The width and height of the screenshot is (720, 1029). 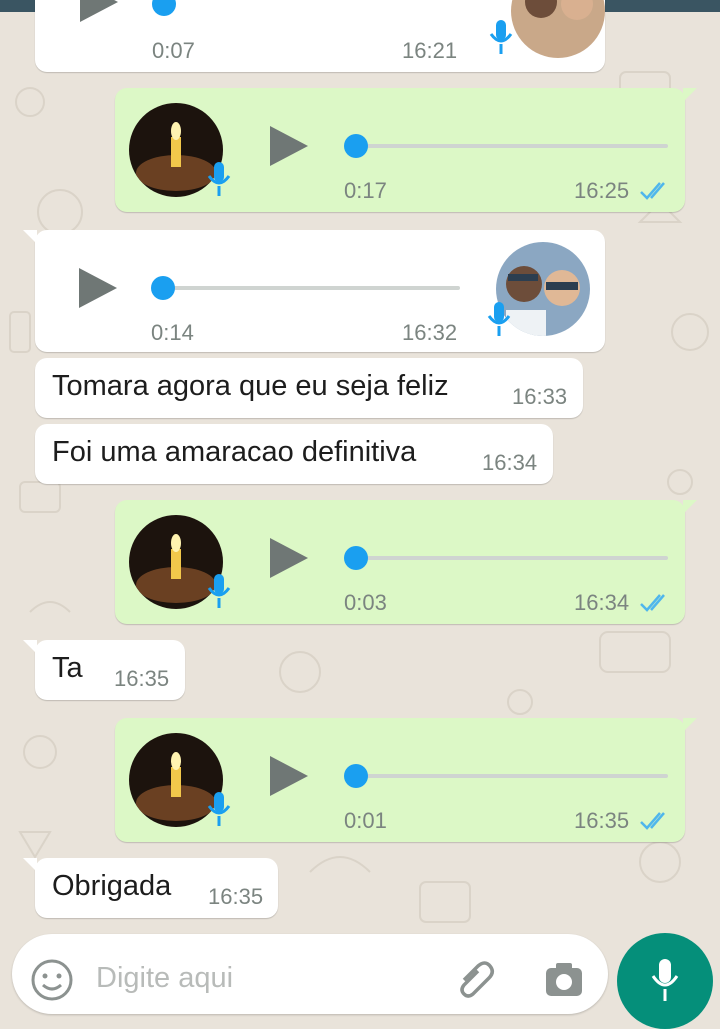 I want to click on message-time: 16:33, so click(x=540, y=396).